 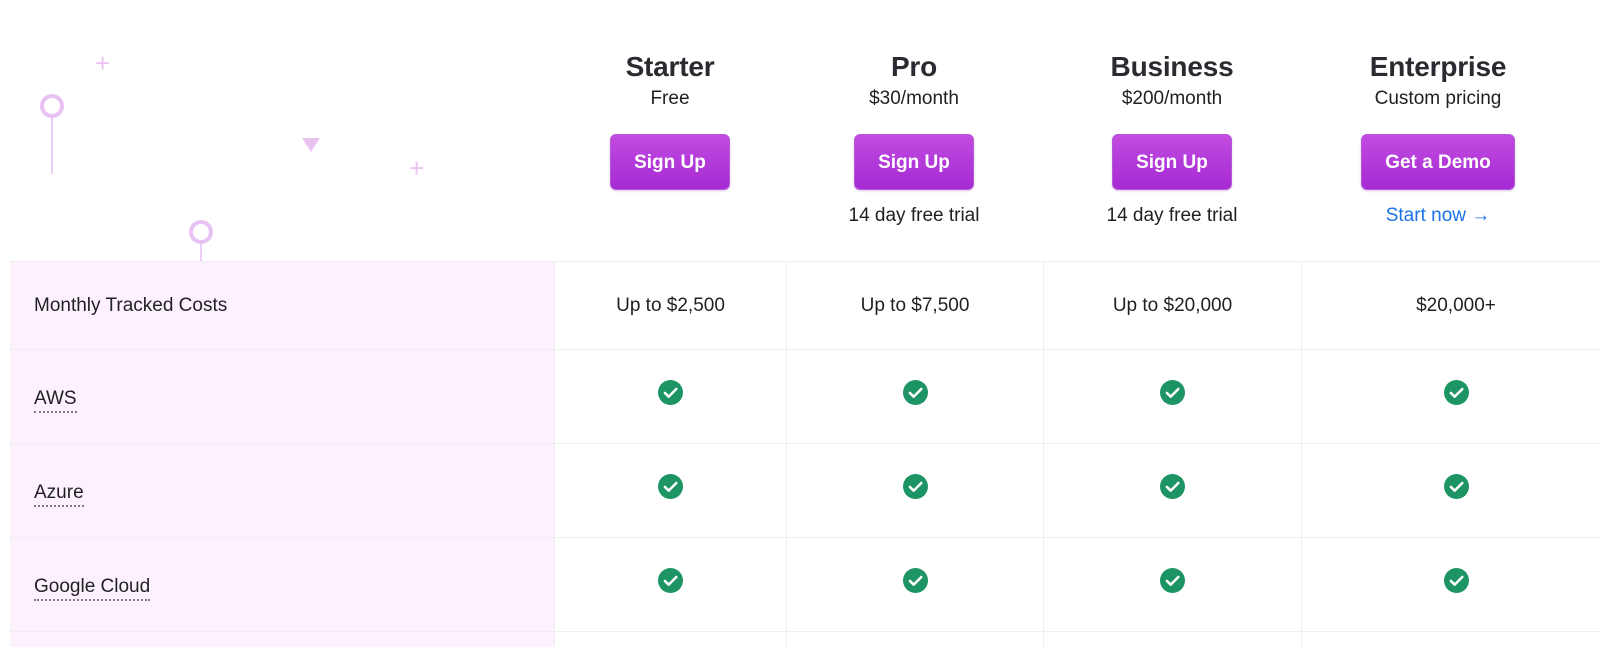 I want to click on row-label-tooltip-trigger: Google Cloud, so click(x=92, y=588).